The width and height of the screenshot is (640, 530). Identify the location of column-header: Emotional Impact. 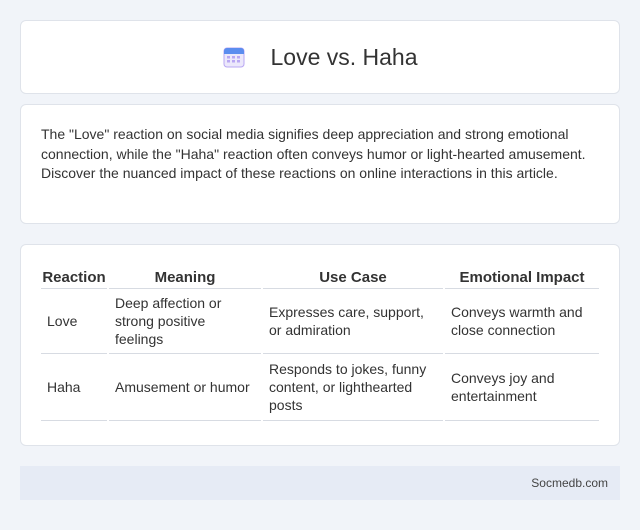
(522, 276).